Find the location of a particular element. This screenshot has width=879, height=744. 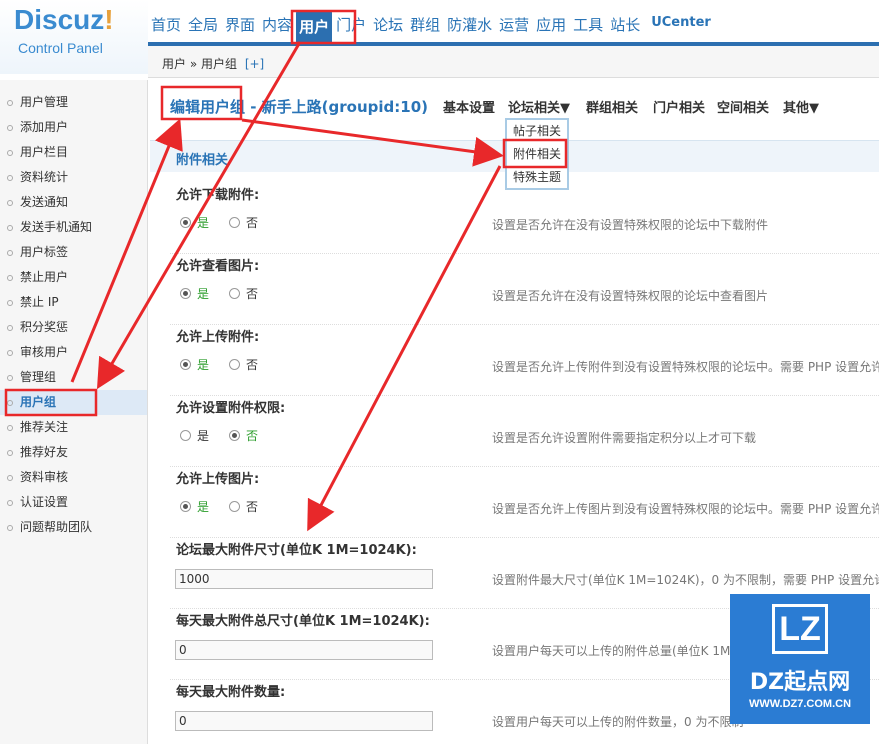

sidebar-item: 发送通知 is located at coordinates (73, 202).